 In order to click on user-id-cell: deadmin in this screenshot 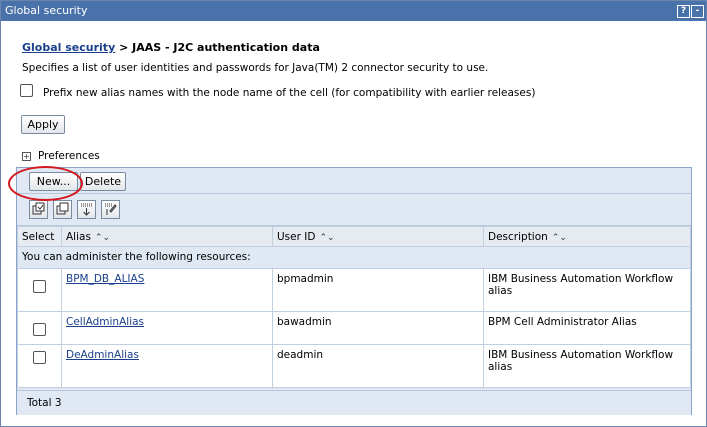, I will do `click(378, 366)`.